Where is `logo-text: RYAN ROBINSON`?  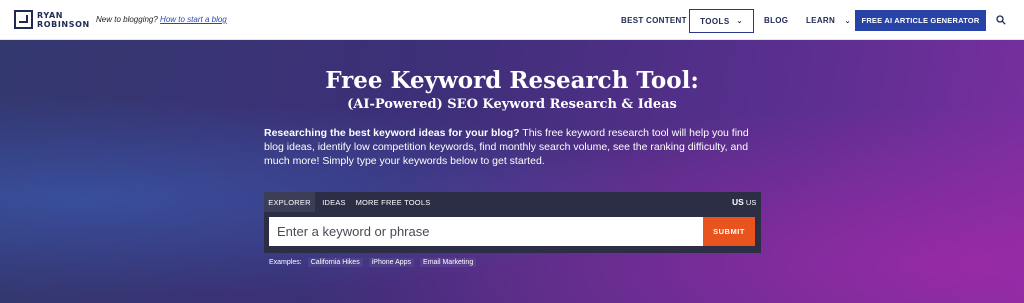 logo-text: RYAN ROBINSON is located at coordinates (63, 20).